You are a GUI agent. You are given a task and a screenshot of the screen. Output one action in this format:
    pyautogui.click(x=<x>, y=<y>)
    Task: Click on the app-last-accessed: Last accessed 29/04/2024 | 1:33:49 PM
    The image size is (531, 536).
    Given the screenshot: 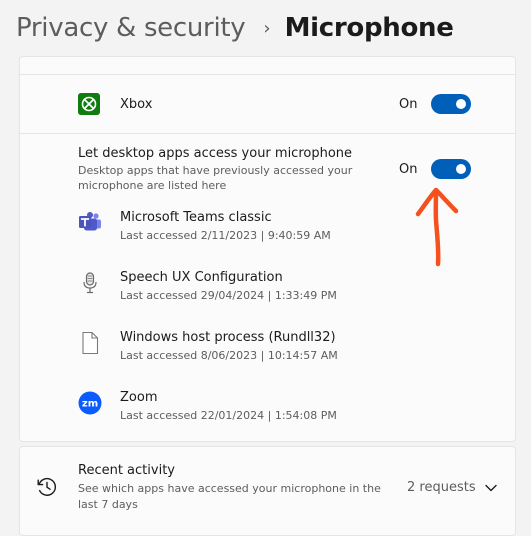 What is the action you would take?
    pyautogui.click(x=228, y=295)
    